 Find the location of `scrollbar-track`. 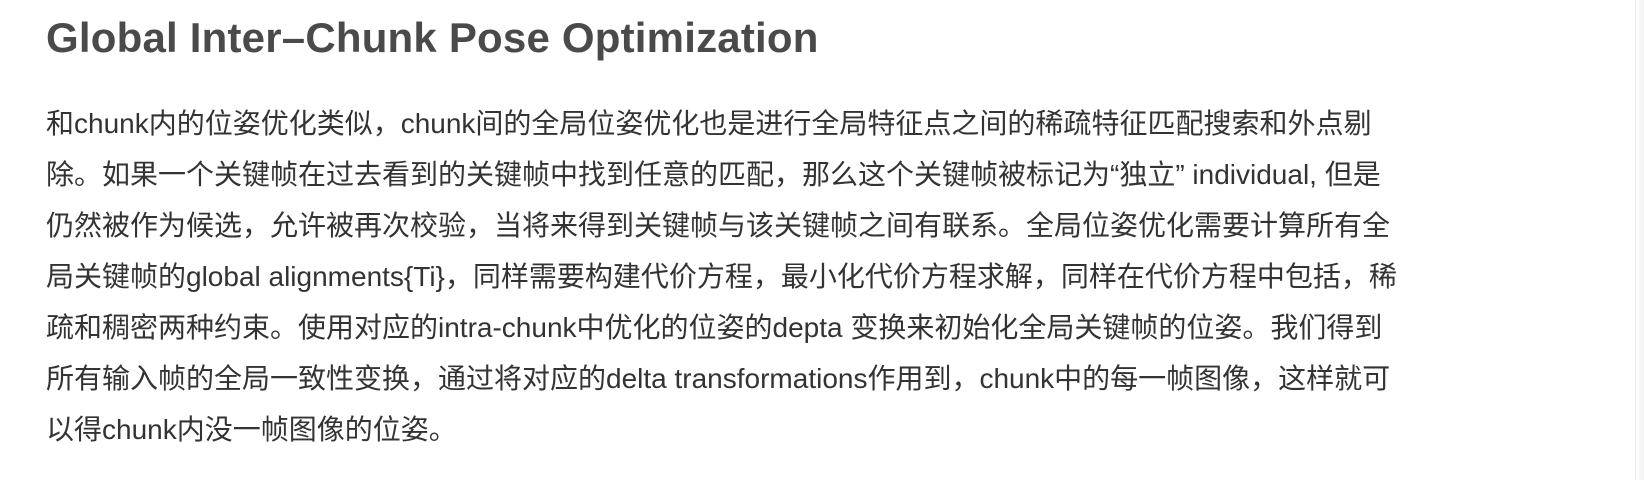

scrollbar-track is located at coordinates (1639, 240).